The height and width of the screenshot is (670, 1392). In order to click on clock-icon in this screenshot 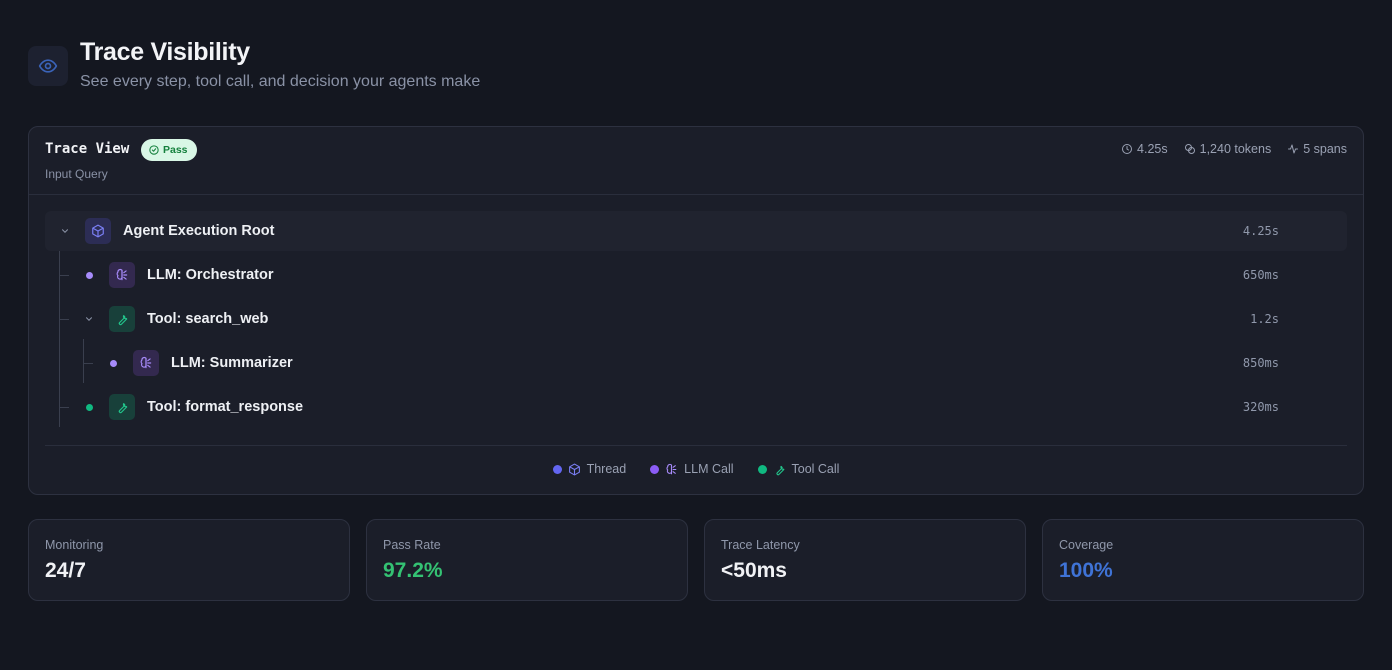, I will do `click(1127, 149)`.